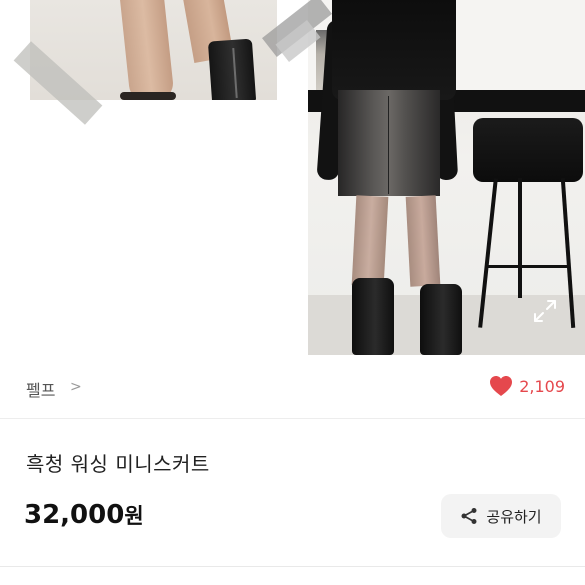 Image resolution: width=585 pixels, height=585 pixels. I want to click on divider, so click(292, 566).